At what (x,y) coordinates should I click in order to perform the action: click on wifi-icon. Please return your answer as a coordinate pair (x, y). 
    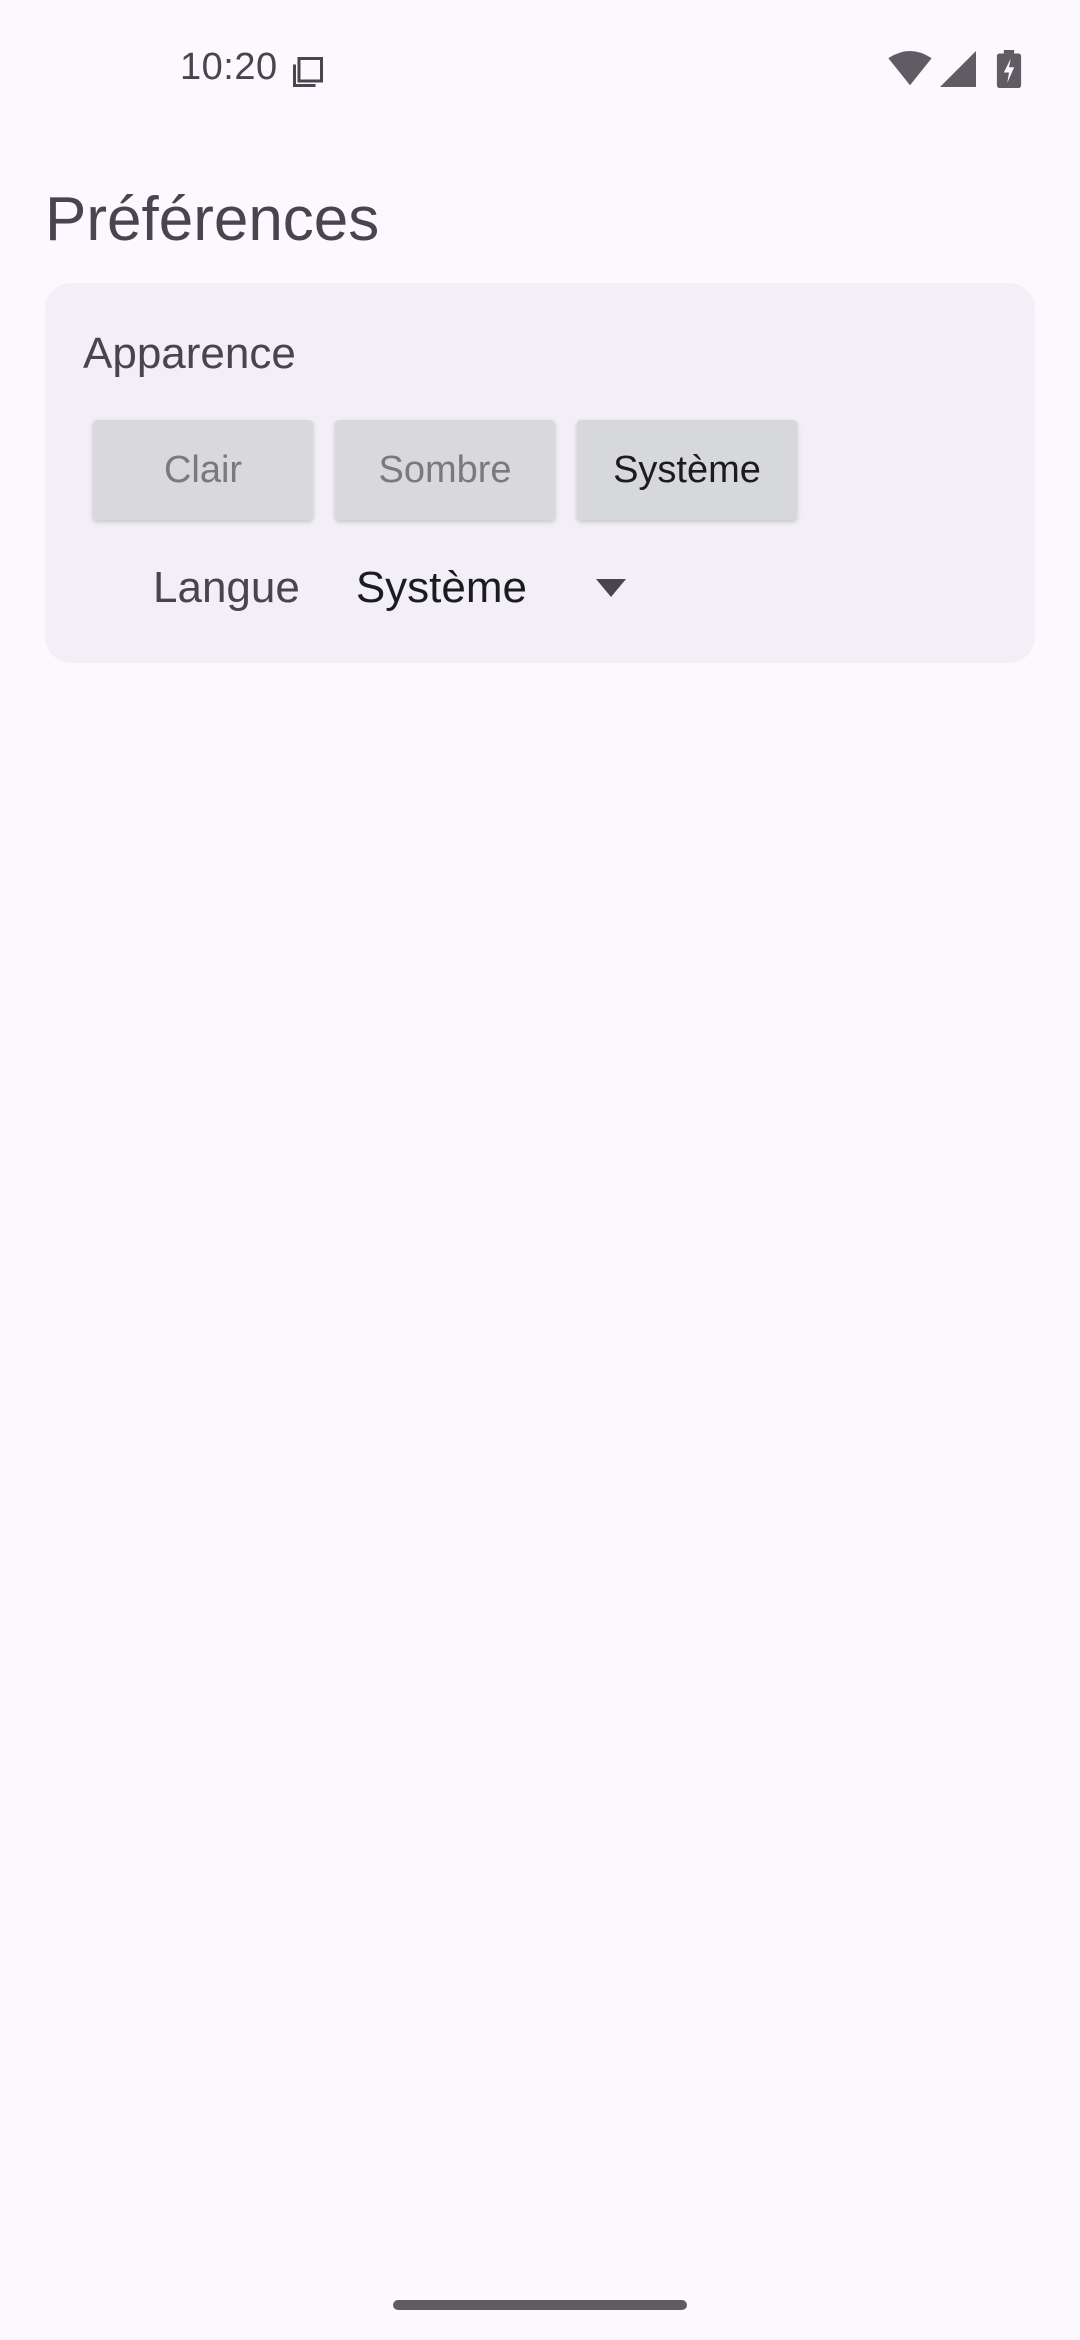
    Looking at the image, I should click on (910, 68).